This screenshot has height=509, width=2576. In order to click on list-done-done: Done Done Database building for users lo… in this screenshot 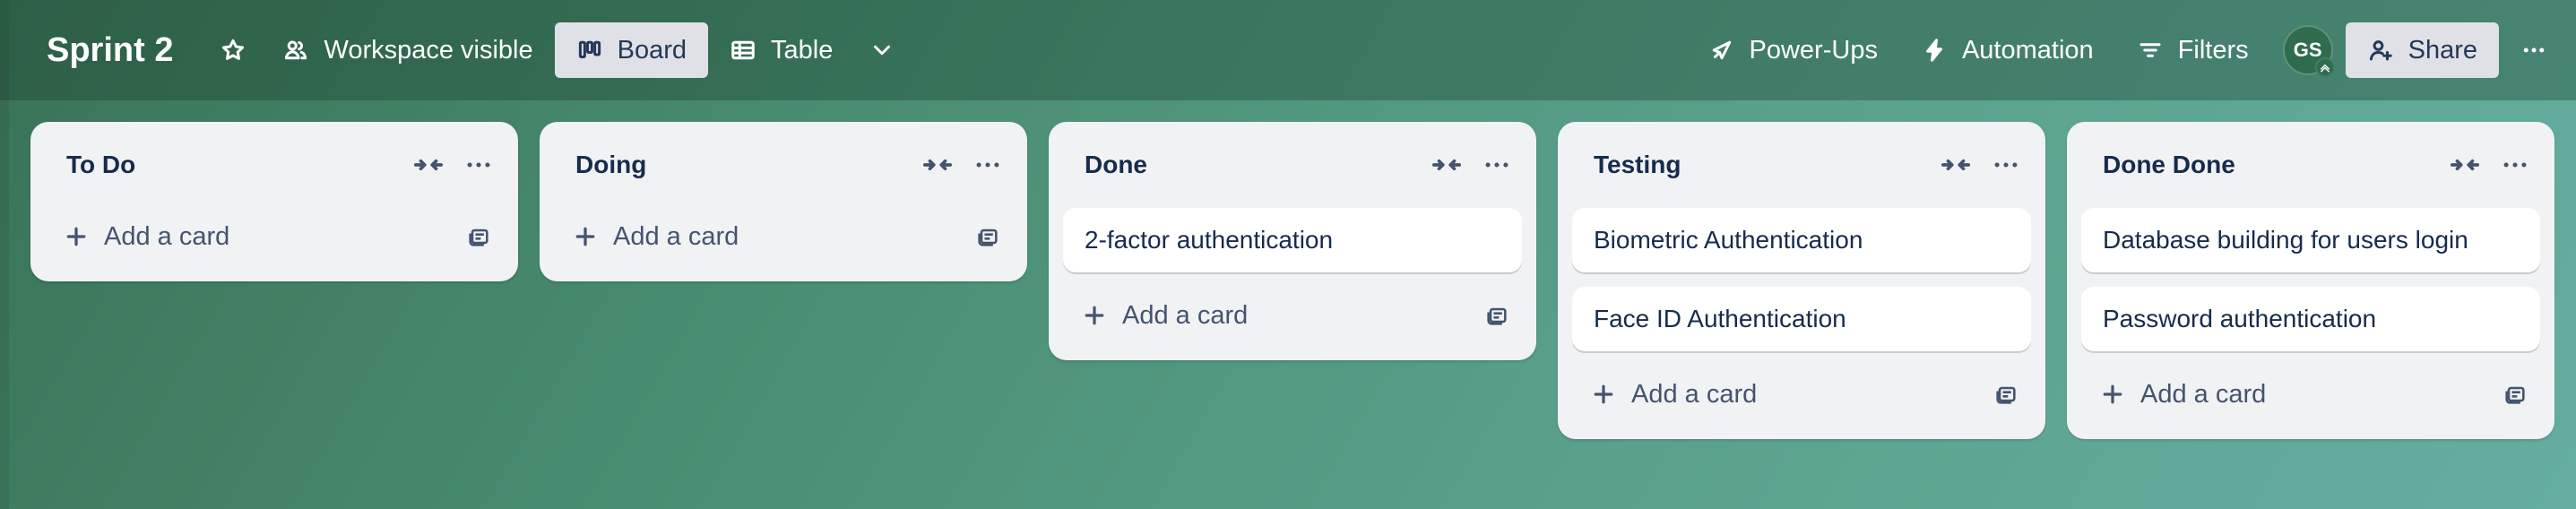, I will do `click(2310, 280)`.